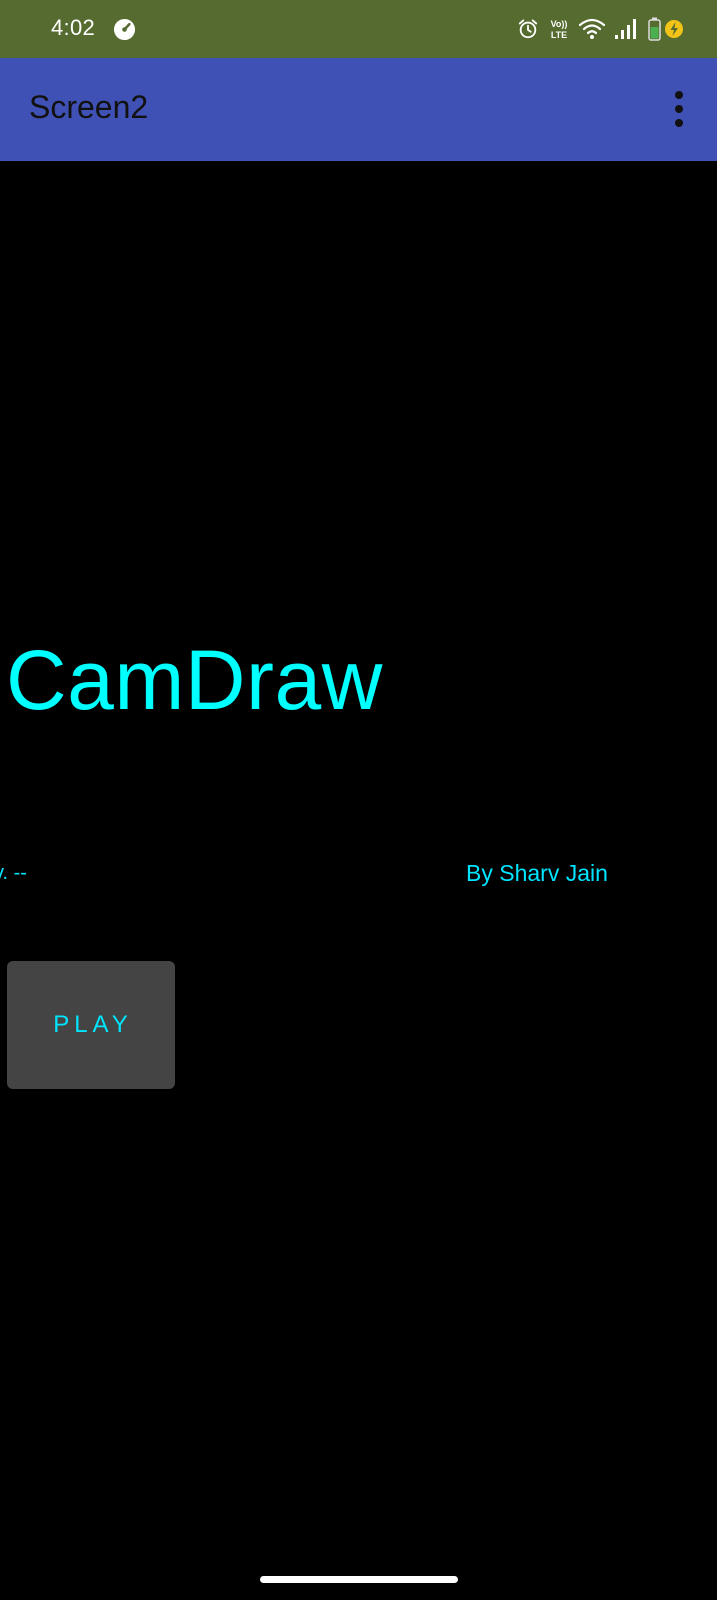 The height and width of the screenshot is (1600, 717). I want to click on app-title: Screen2, so click(89, 107).